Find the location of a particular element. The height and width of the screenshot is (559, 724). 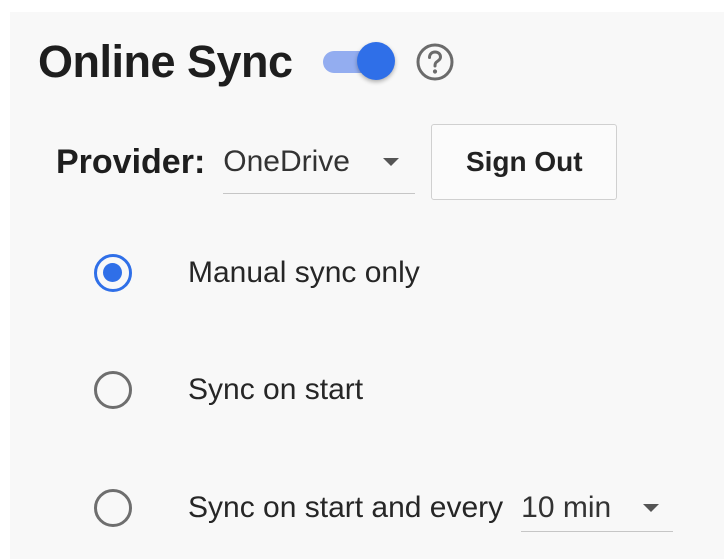

header-row: Online Sync is located at coordinates (246, 62).